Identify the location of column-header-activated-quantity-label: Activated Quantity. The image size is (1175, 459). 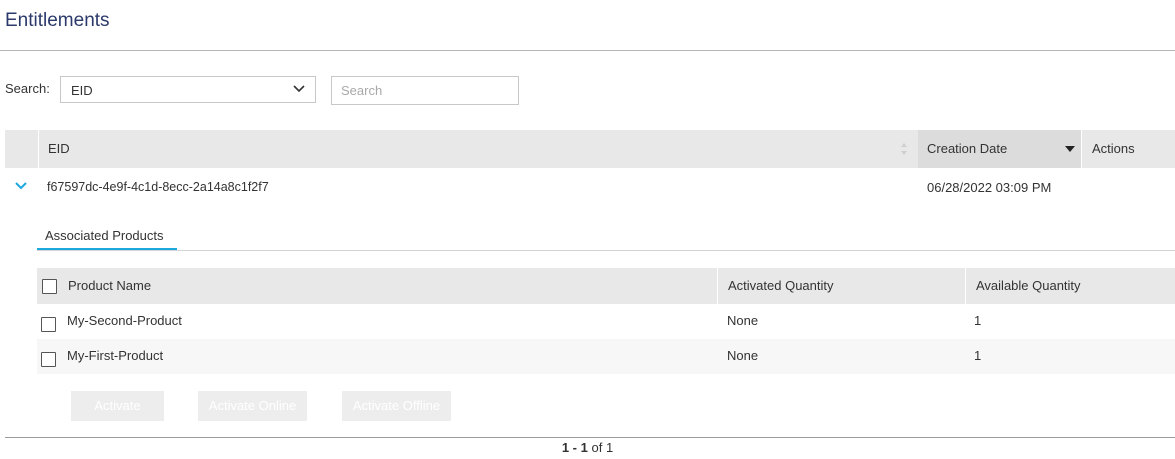
(781, 285).